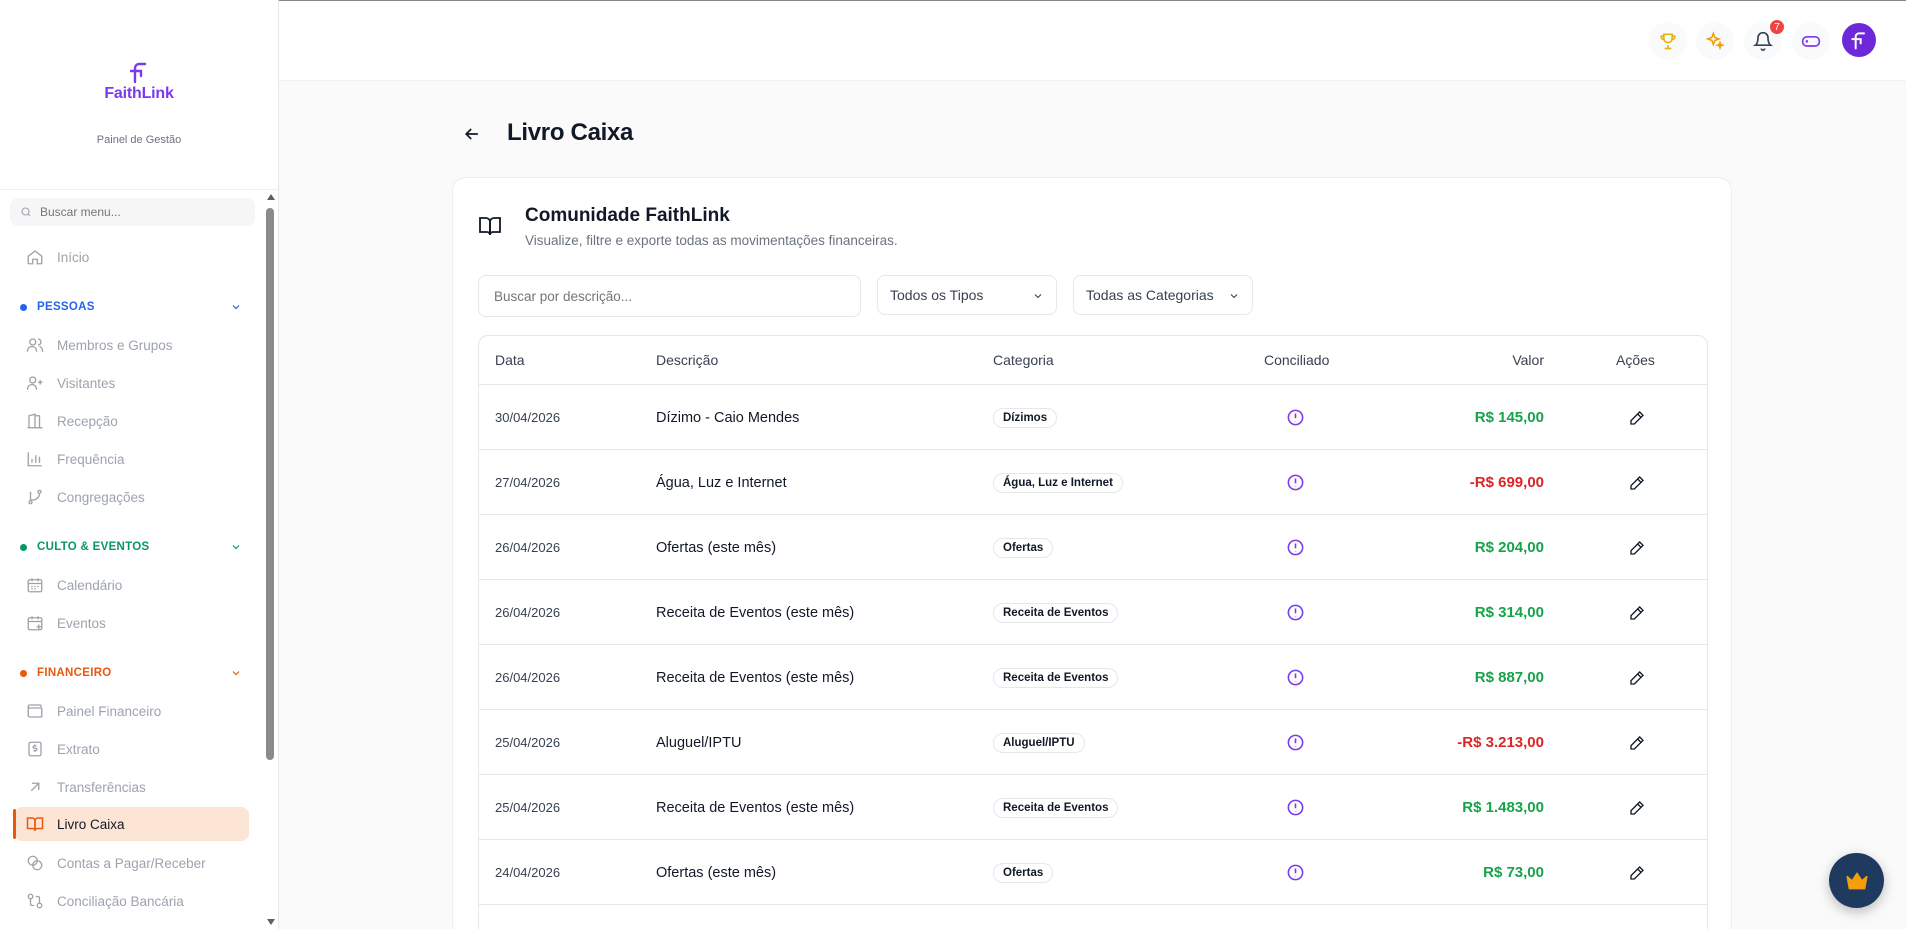  I want to click on category-filter-select: Todas as Categorias, so click(1163, 295).